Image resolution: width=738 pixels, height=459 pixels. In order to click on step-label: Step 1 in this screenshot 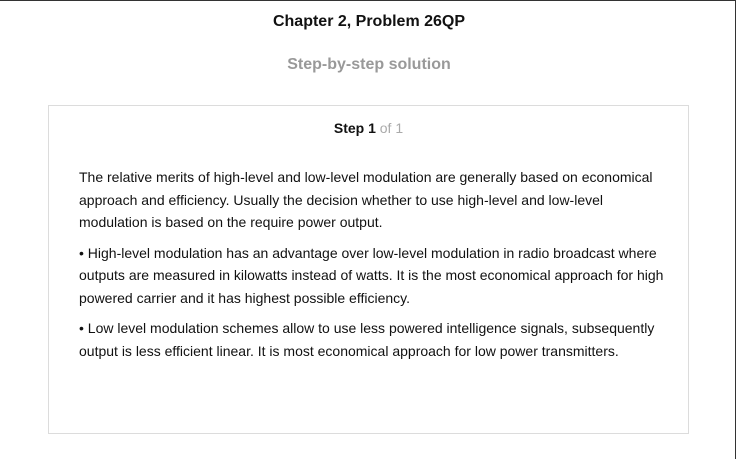, I will do `click(354, 128)`.